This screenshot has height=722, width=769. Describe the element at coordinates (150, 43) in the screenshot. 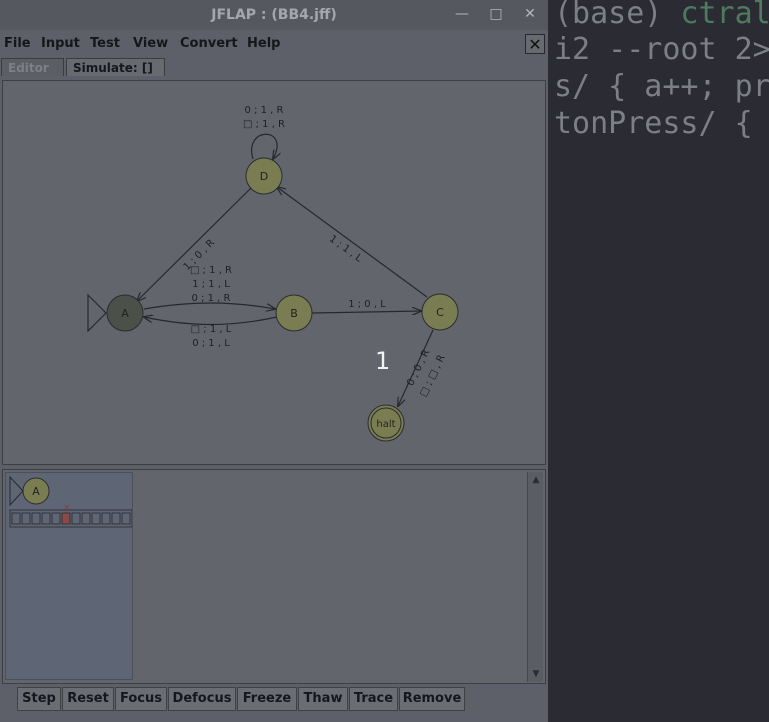

I see `menu-view: View` at that location.